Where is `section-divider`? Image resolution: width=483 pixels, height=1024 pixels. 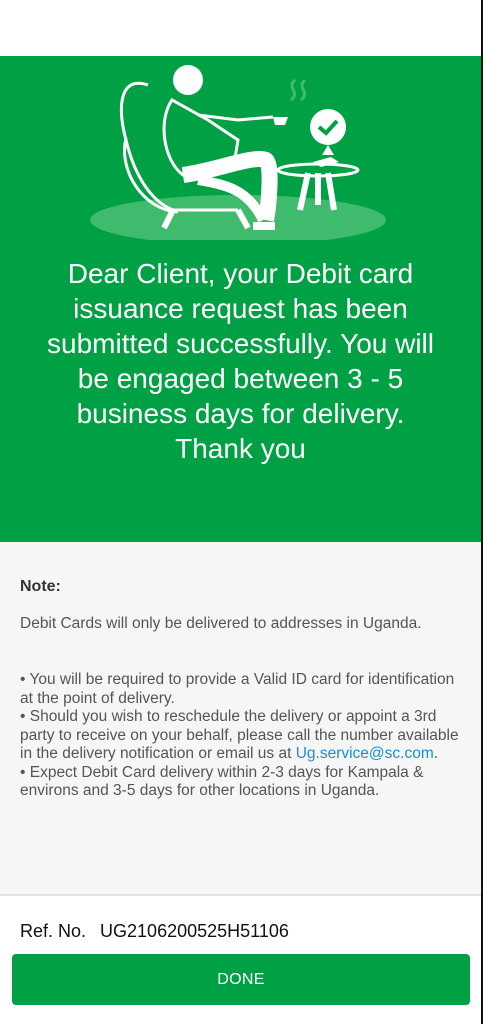
section-divider is located at coordinates (240, 895).